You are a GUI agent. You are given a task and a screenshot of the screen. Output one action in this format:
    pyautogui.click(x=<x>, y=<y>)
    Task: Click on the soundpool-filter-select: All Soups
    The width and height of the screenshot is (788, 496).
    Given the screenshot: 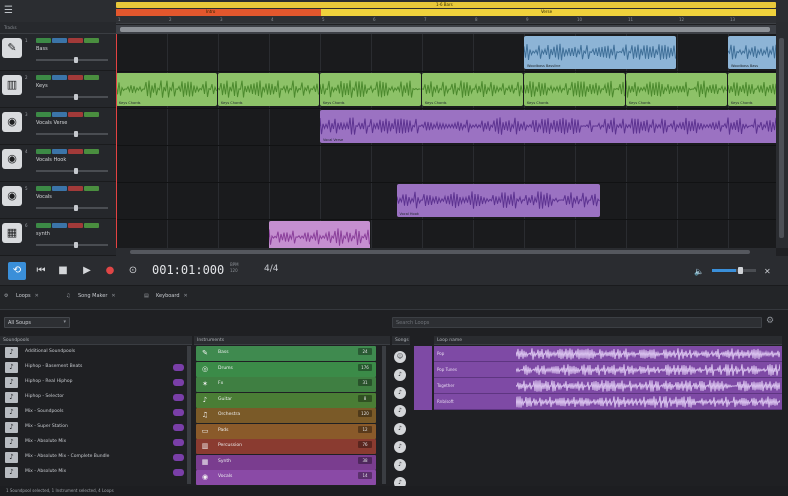 What is the action you would take?
    pyautogui.click(x=37, y=322)
    